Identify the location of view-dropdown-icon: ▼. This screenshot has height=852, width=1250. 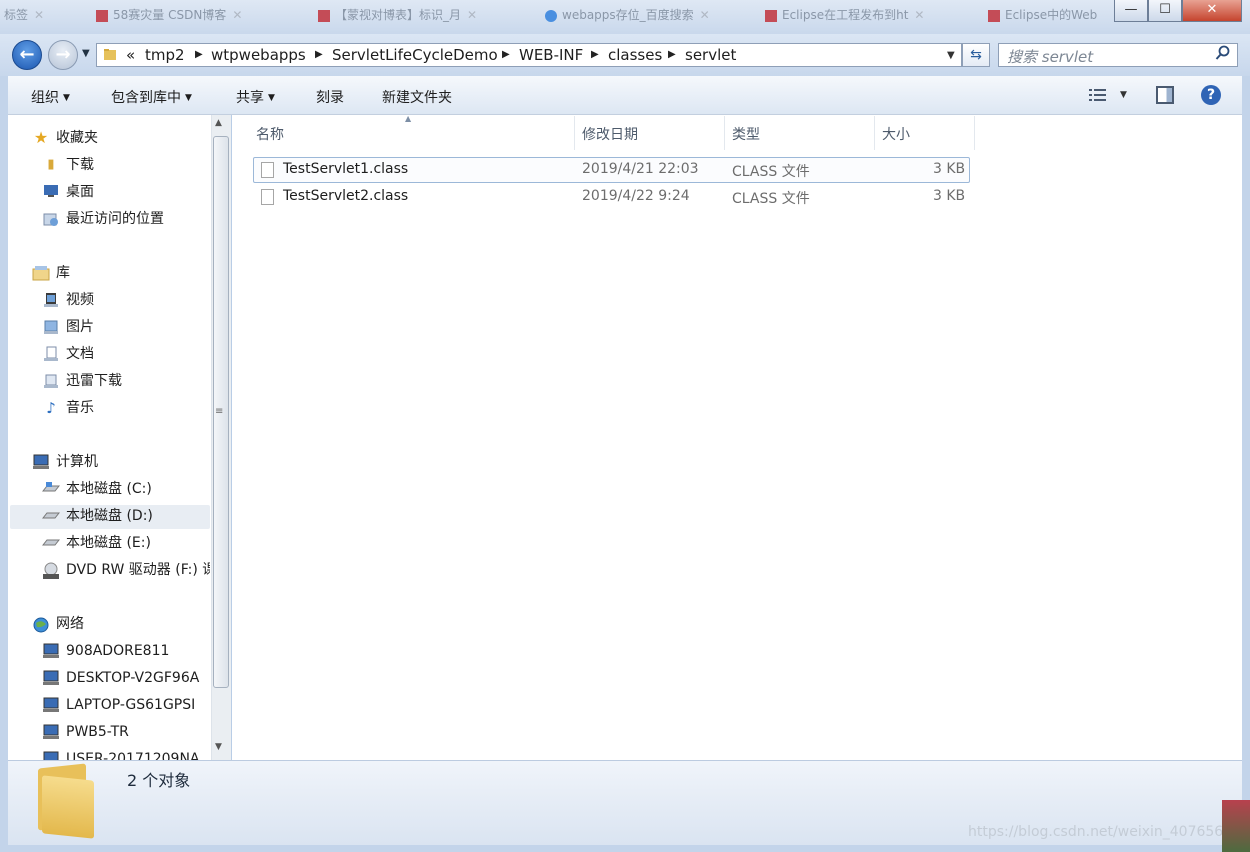
(1123, 95).